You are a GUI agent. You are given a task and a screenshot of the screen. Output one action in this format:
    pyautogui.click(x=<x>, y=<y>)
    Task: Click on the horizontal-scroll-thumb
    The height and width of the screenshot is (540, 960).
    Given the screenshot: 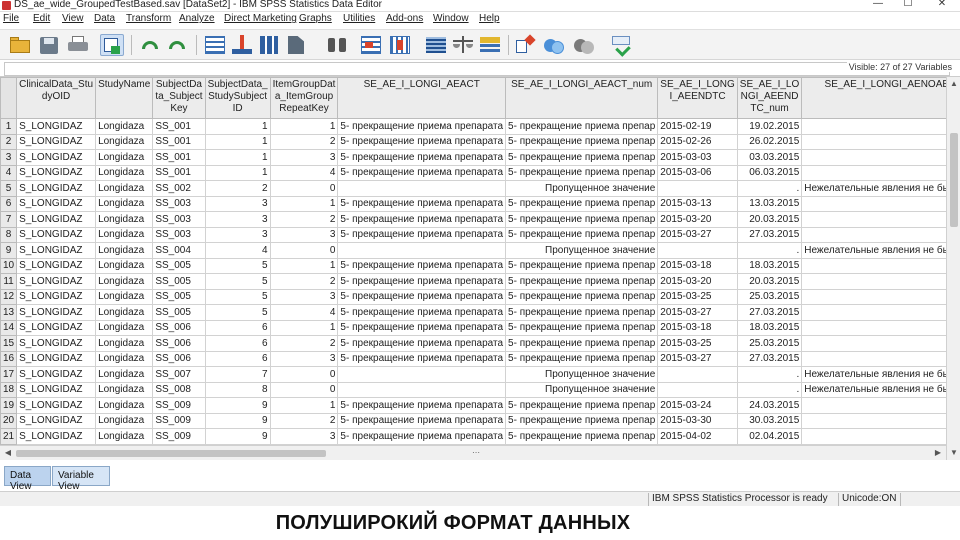 What is the action you would take?
    pyautogui.click(x=171, y=453)
    